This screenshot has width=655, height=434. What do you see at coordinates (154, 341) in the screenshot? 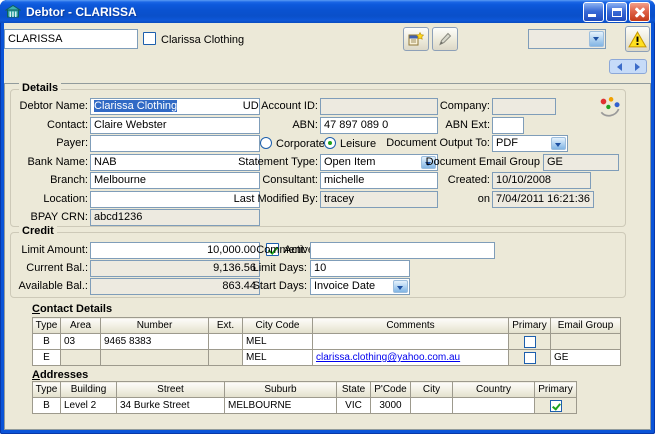
I see `cell-number: 9465 8383` at bounding box center [154, 341].